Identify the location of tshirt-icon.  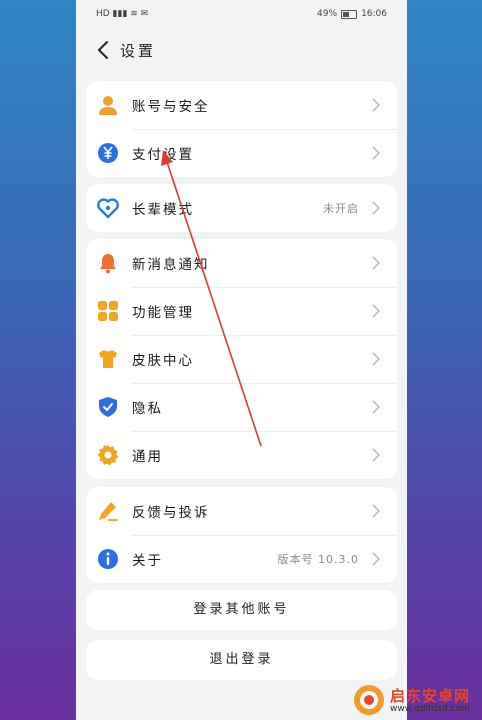
(108, 359).